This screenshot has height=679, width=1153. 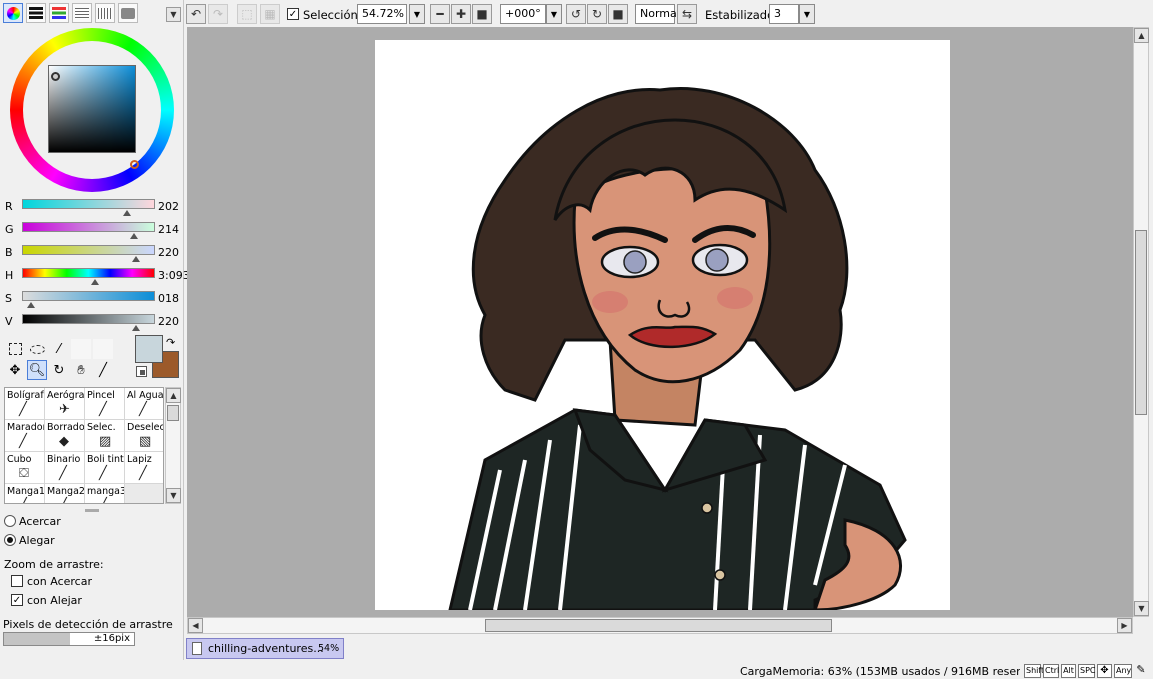 What do you see at coordinates (25, 436) in the screenshot?
I see `brush-slot-marador: Marador ╱` at bounding box center [25, 436].